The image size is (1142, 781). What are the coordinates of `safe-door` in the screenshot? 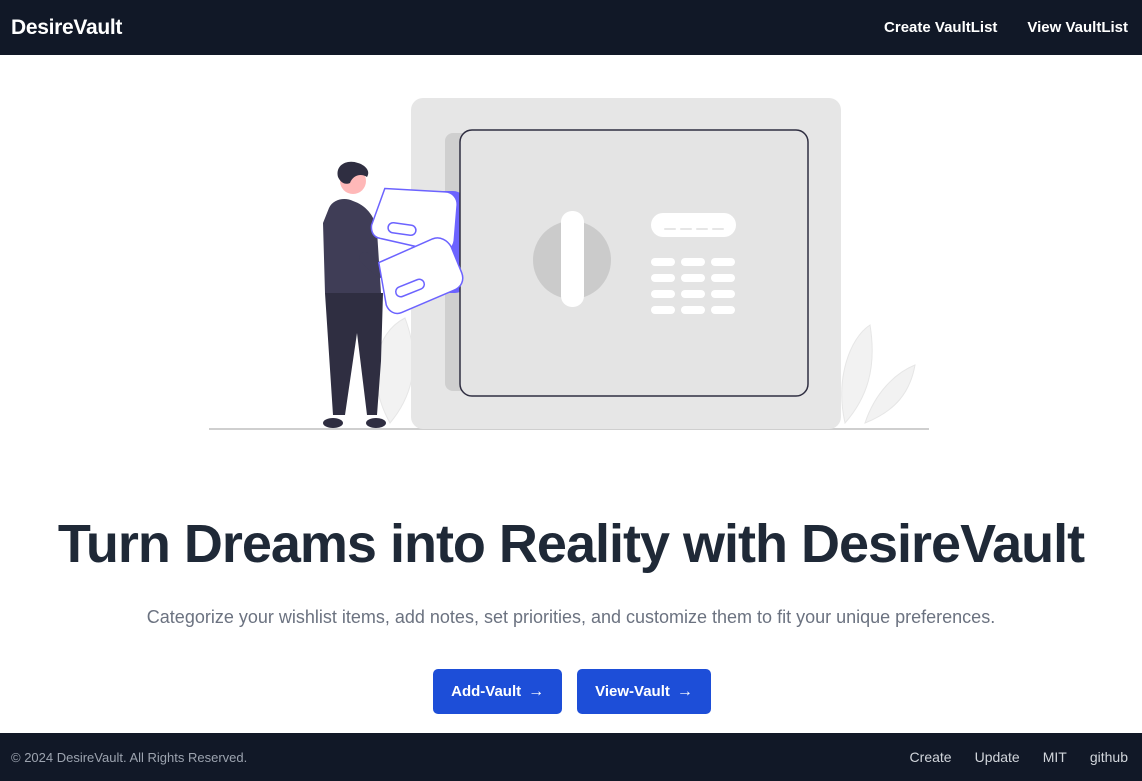 It's located at (634, 263).